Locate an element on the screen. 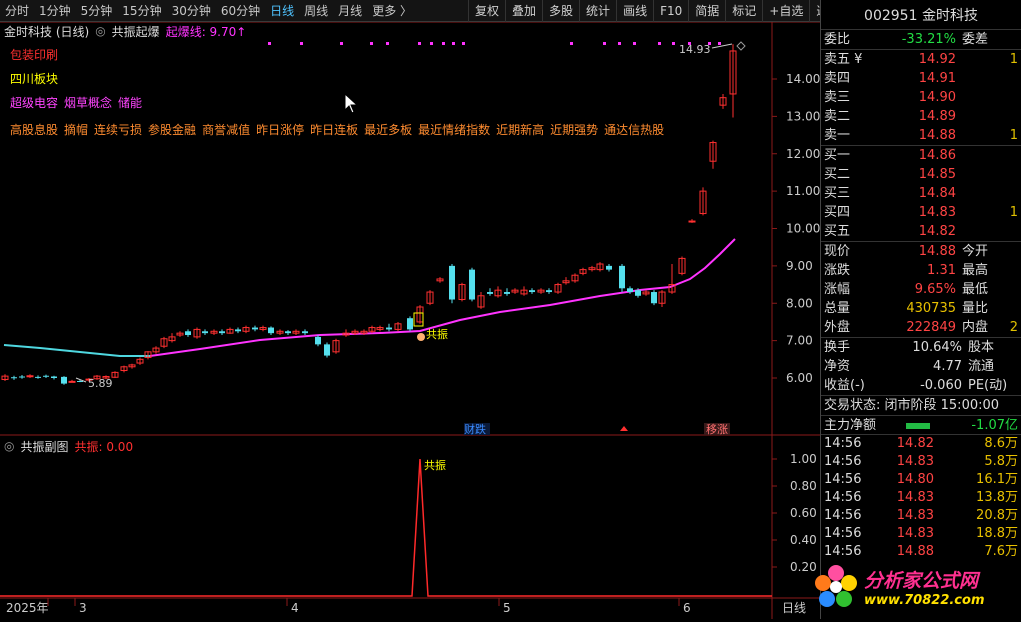 The height and width of the screenshot is (622, 1021). indicator-name: 共振起爆 is located at coordinates (136, 31).